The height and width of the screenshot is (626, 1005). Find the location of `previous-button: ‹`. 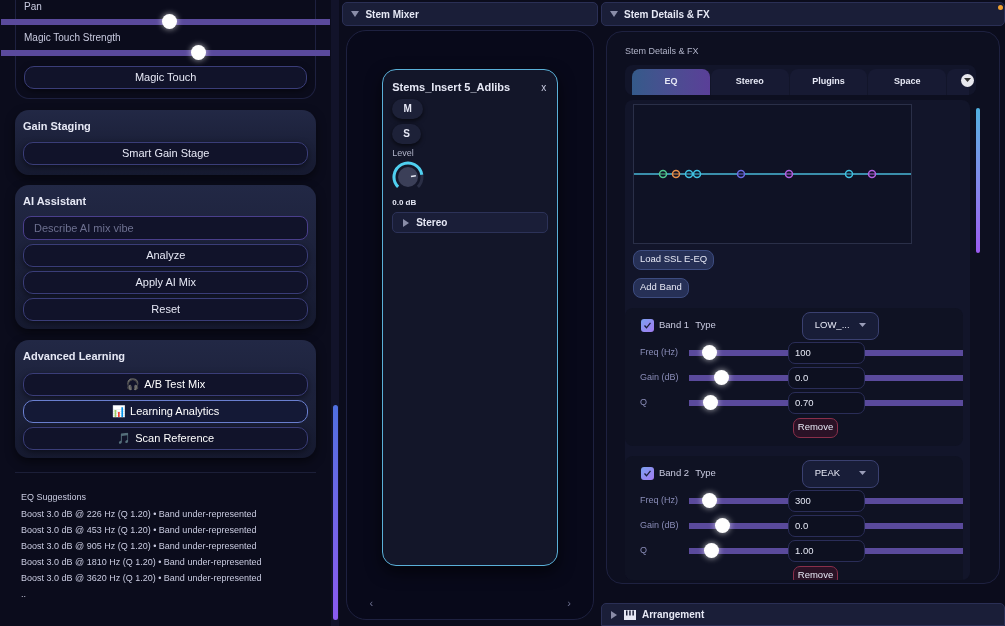

previous-button: ‹ is located at coordinates (371, 602).